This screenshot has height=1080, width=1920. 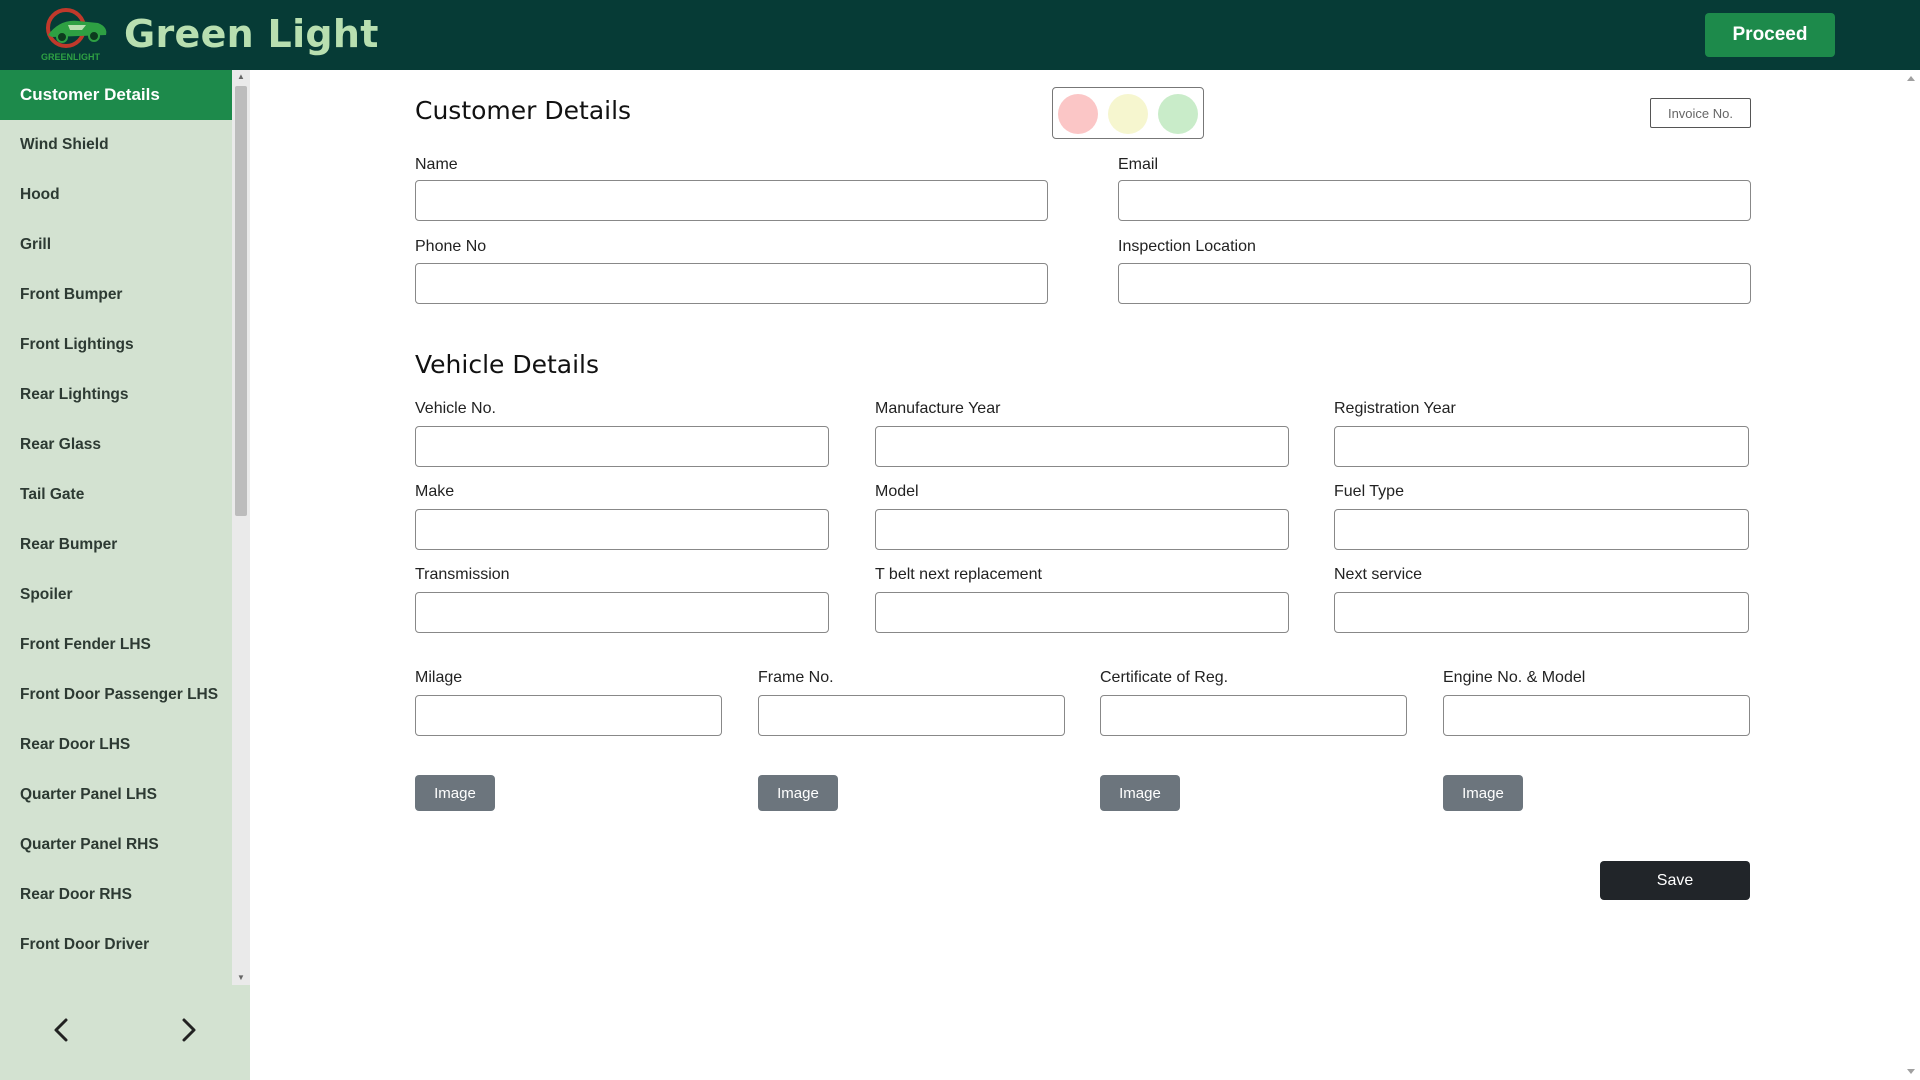 I want to click on vehicle-no-input, so click(x=622, y=446).